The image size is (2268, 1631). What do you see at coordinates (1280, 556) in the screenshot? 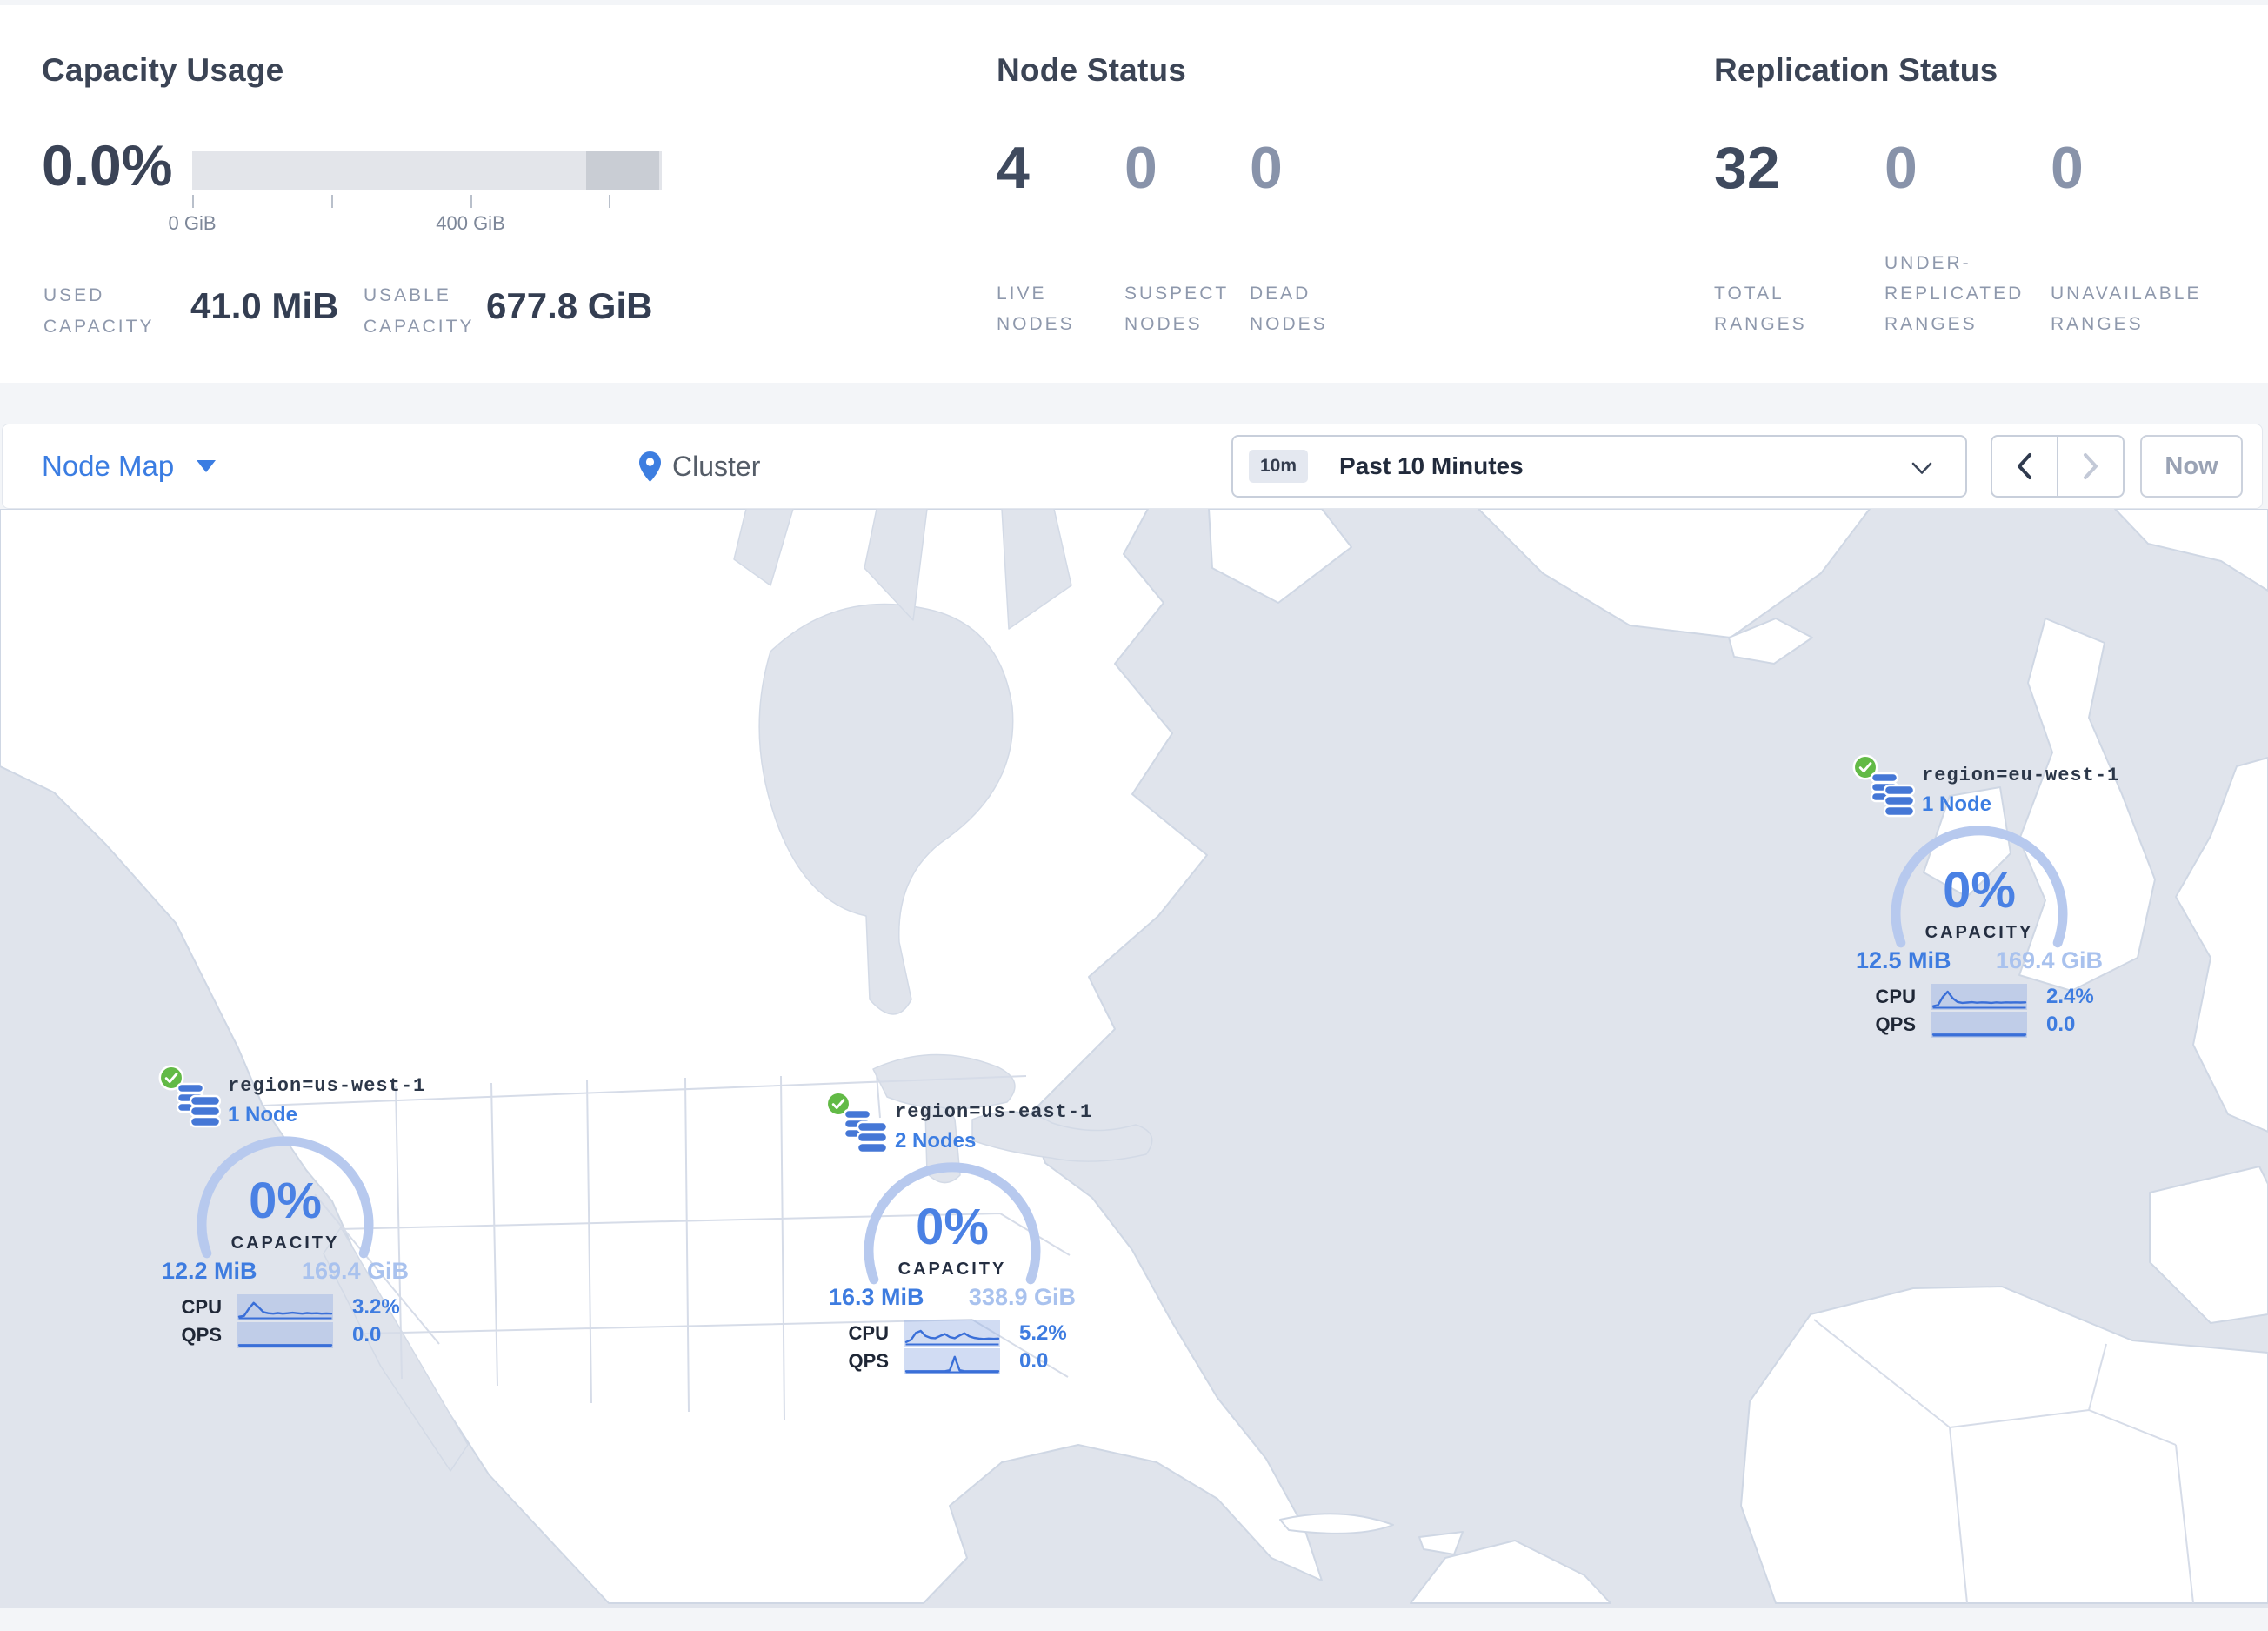
I see `land-baffin` at bounding box center [1280, 556].